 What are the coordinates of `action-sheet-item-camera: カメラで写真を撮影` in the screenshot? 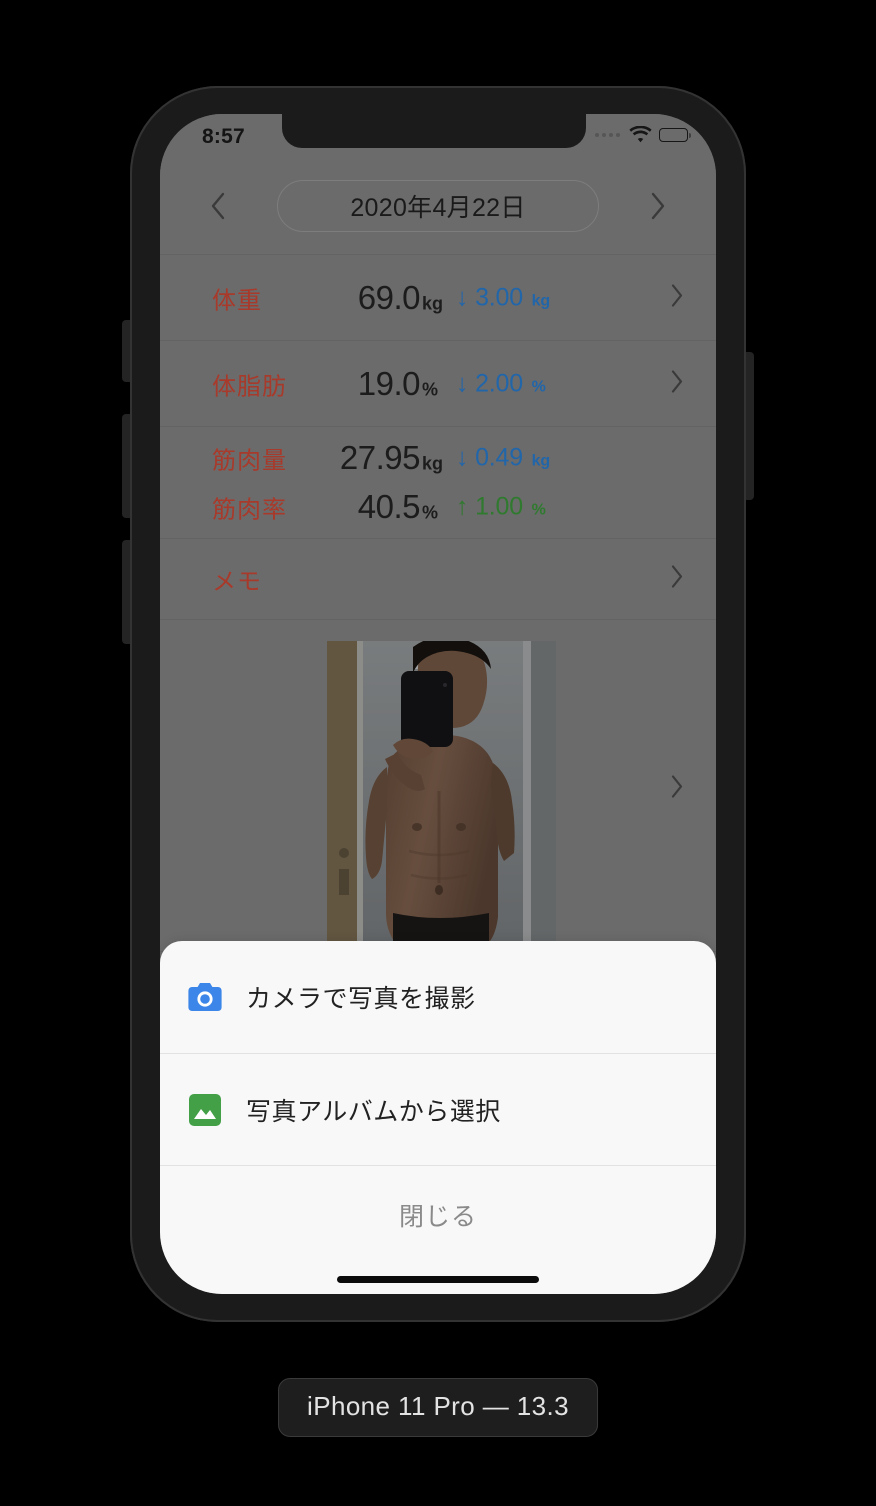 It's located at (438, 997).